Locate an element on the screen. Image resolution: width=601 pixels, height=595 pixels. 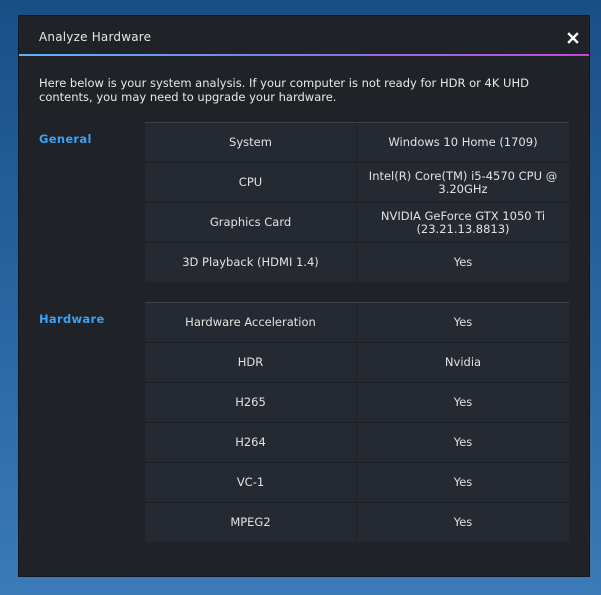
row-value: Intel(R) Core(TM) i5-4570 CPU @ 3.20GHz is located at coordinates (463, 182).